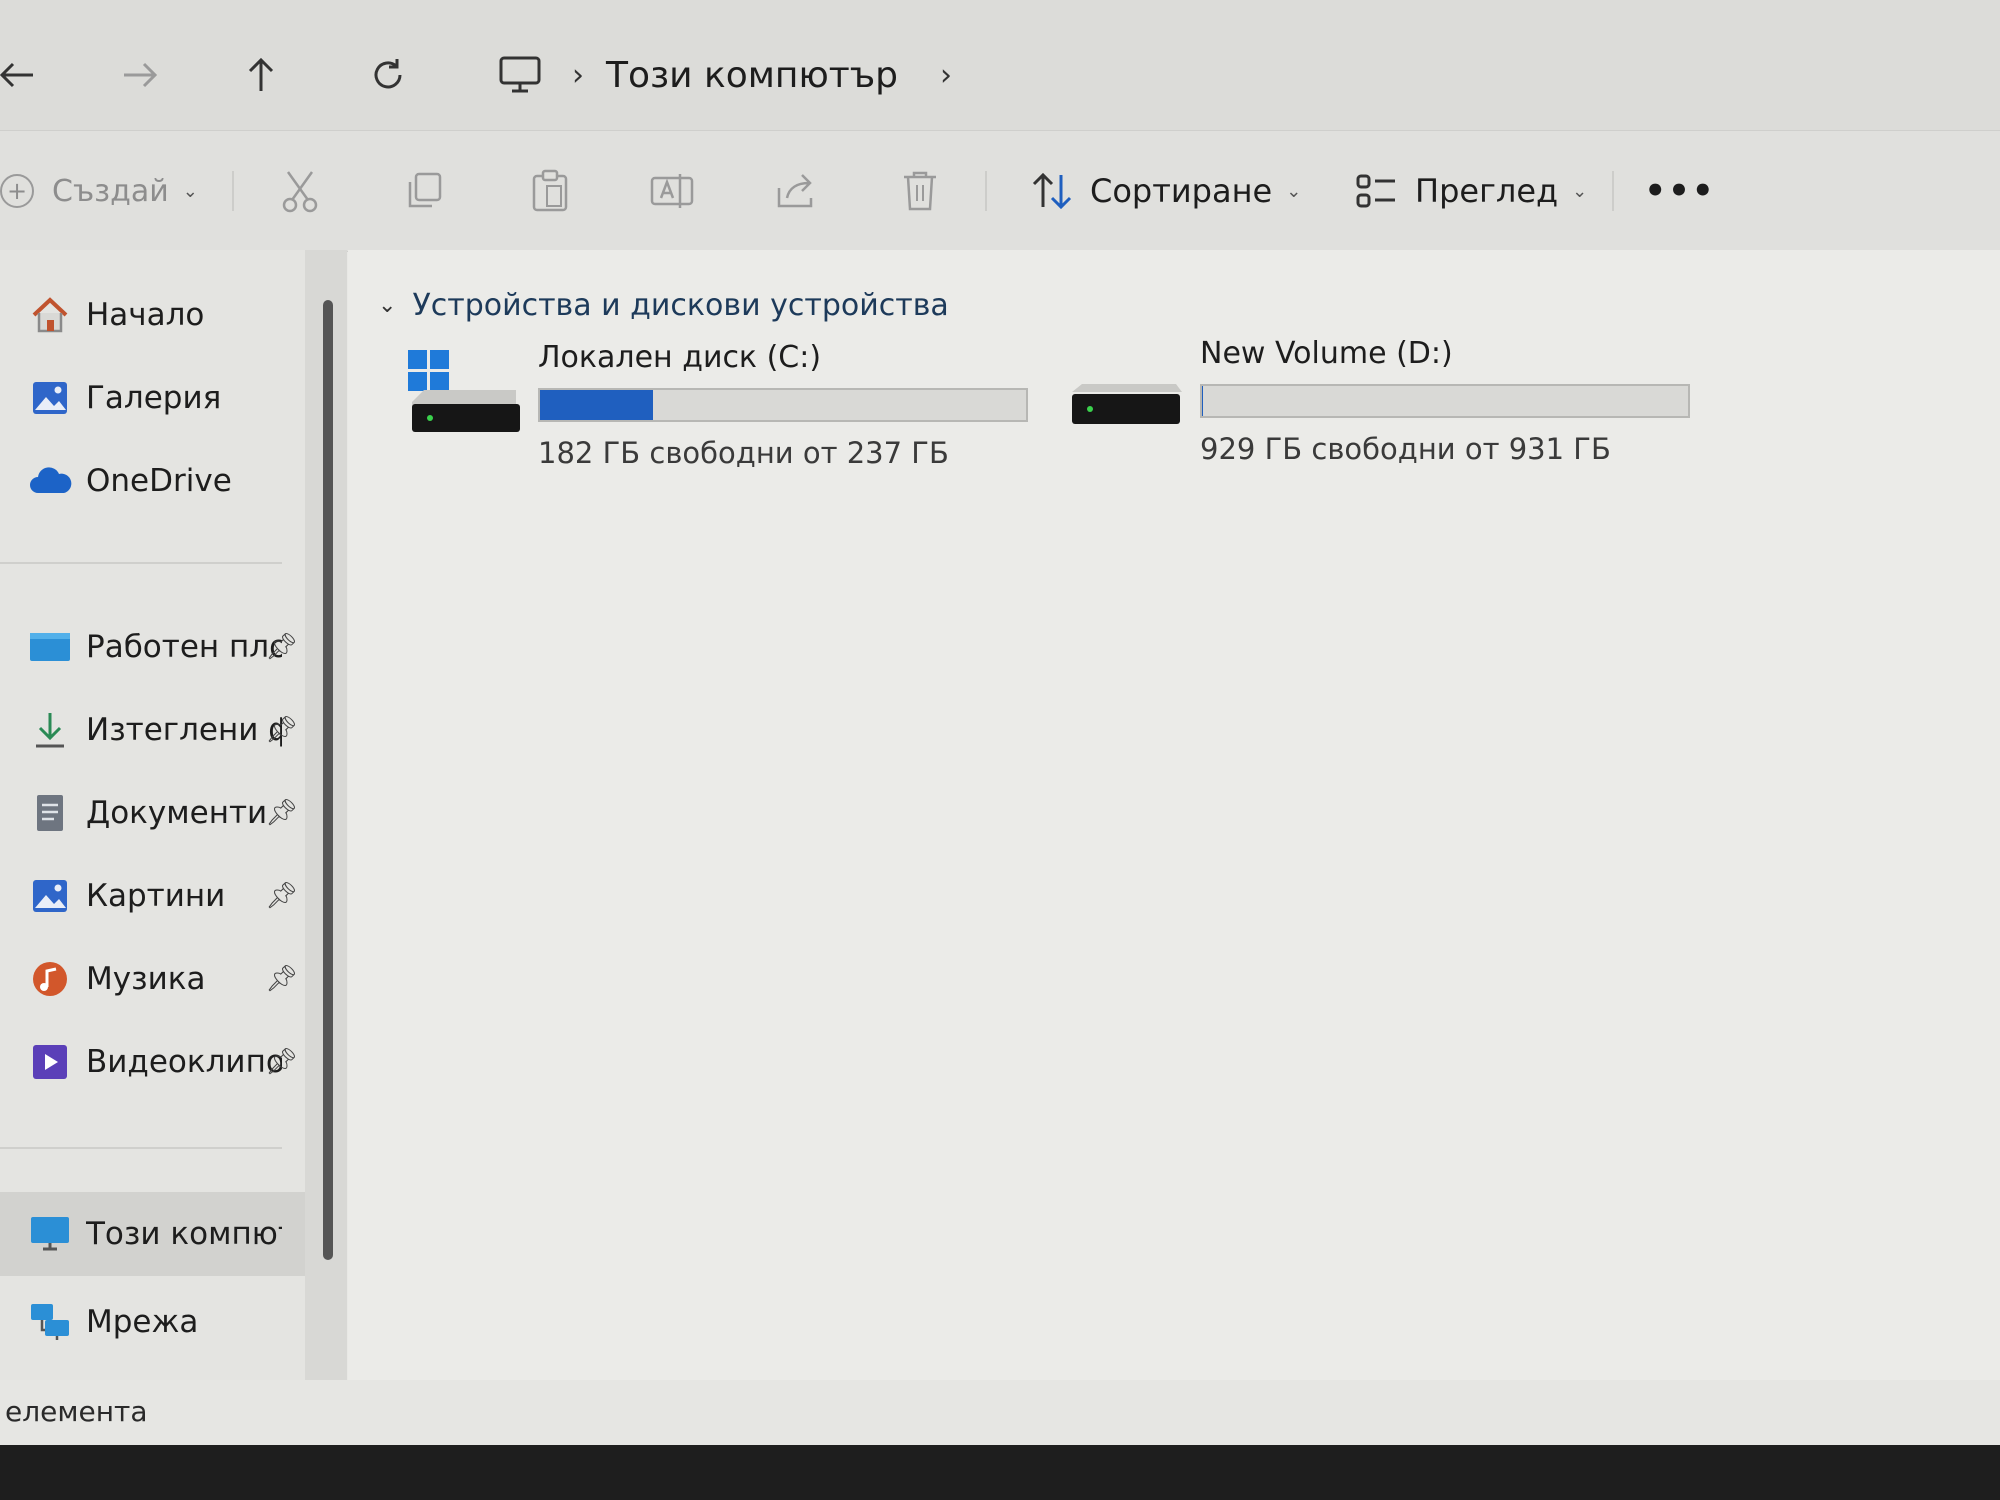 This screenshot has height=1500, width=2000. I want to click on refresh-button, so click(388, 75).